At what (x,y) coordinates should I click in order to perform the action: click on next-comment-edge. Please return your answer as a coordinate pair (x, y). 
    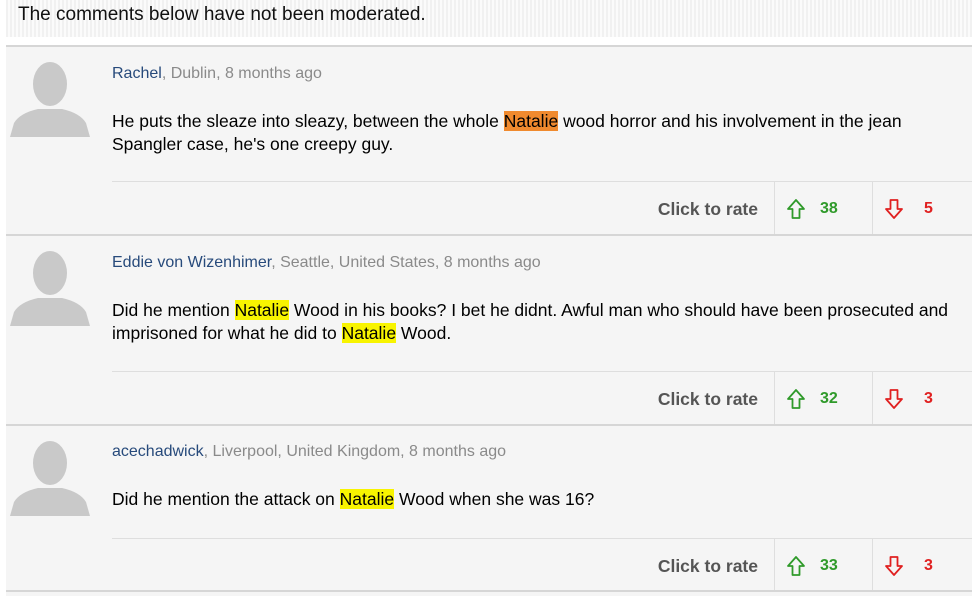
    Looking at the image, I should click on (489, 593).